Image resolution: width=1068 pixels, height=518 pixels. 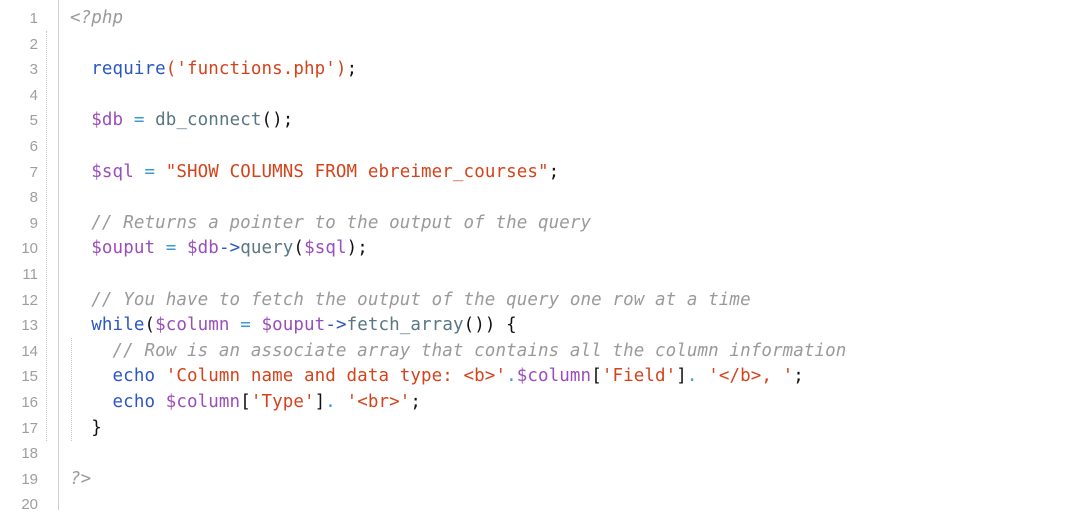 What do you see at coordinates (569, 249) in the screenshot?
I see `code-line-10: $ouput = $db->query($sql);` at bounding box center [569, 249].